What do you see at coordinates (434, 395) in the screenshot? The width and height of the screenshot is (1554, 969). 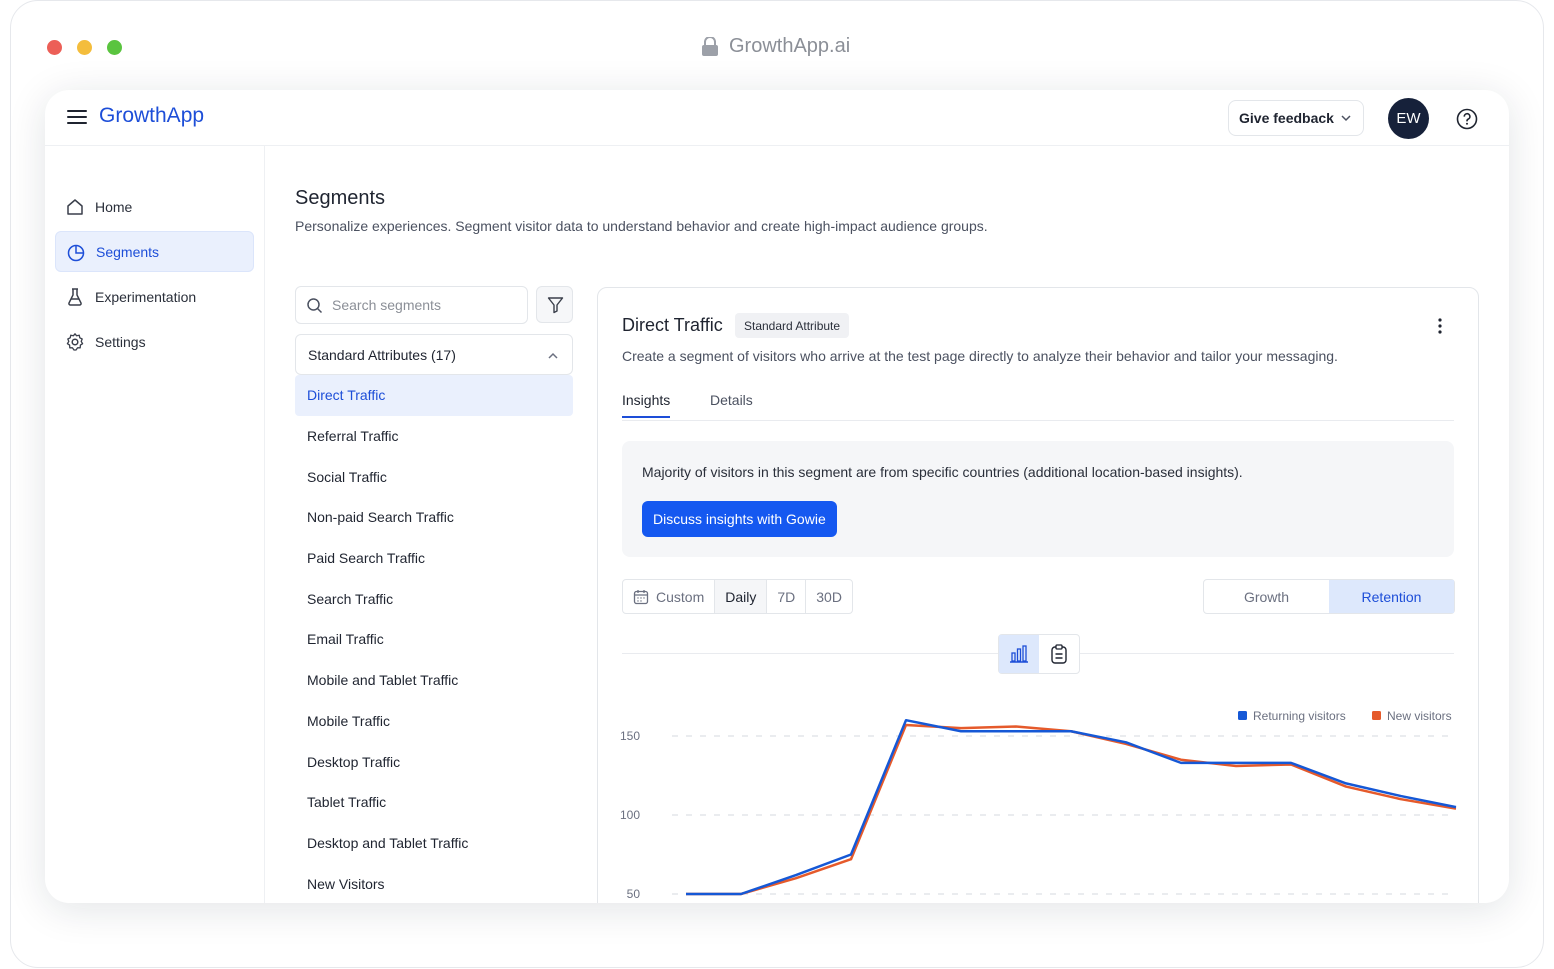 I see `segment-item: Direct Traffic` at bounding box center [434, 395].